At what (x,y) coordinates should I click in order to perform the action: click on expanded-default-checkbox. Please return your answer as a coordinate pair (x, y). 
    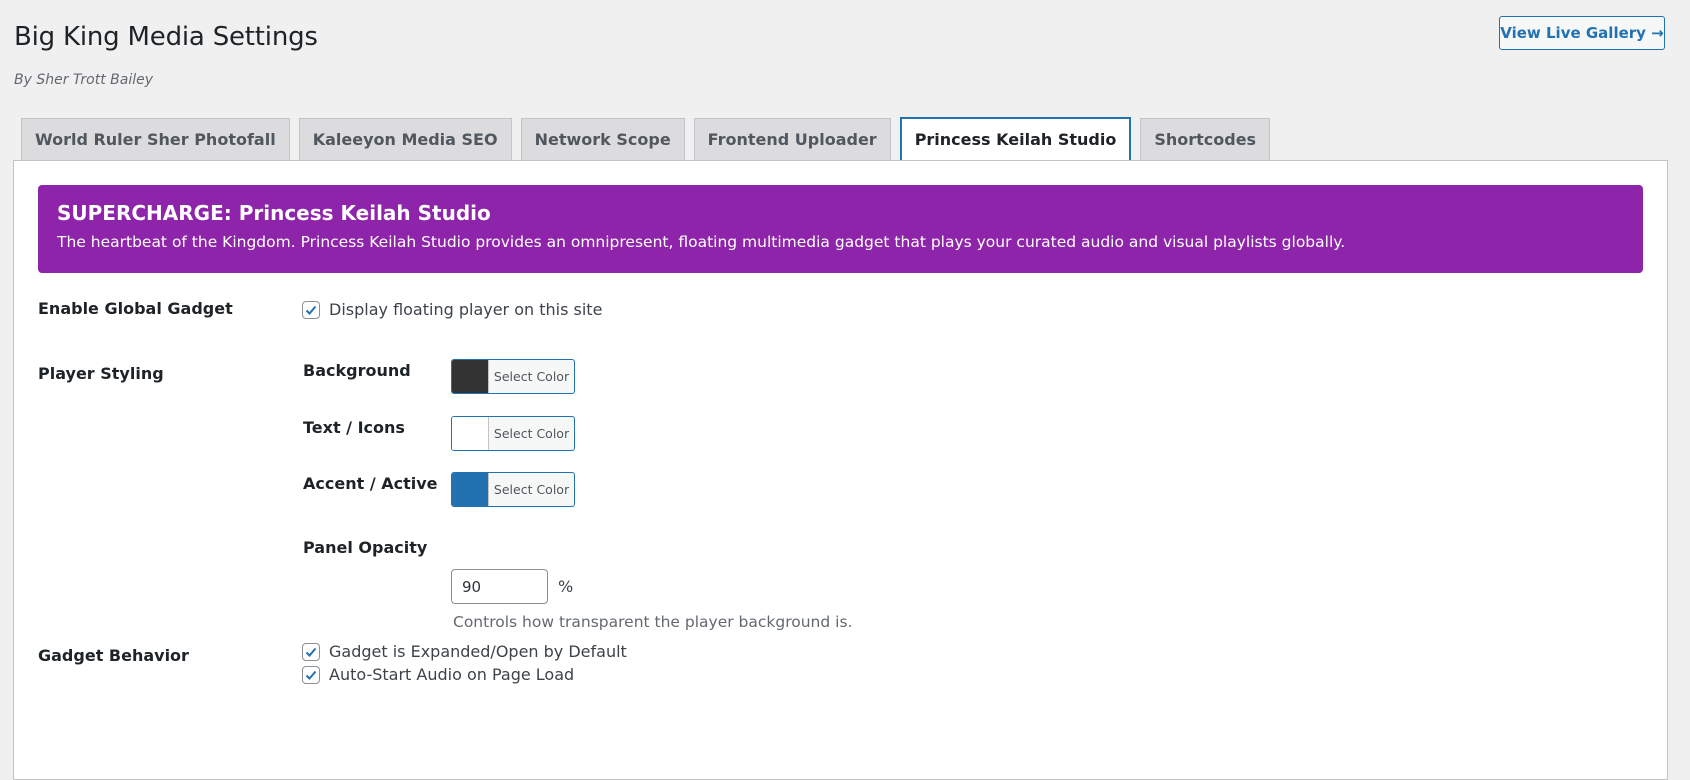
    Looking at the image, I should click on (311, 651).